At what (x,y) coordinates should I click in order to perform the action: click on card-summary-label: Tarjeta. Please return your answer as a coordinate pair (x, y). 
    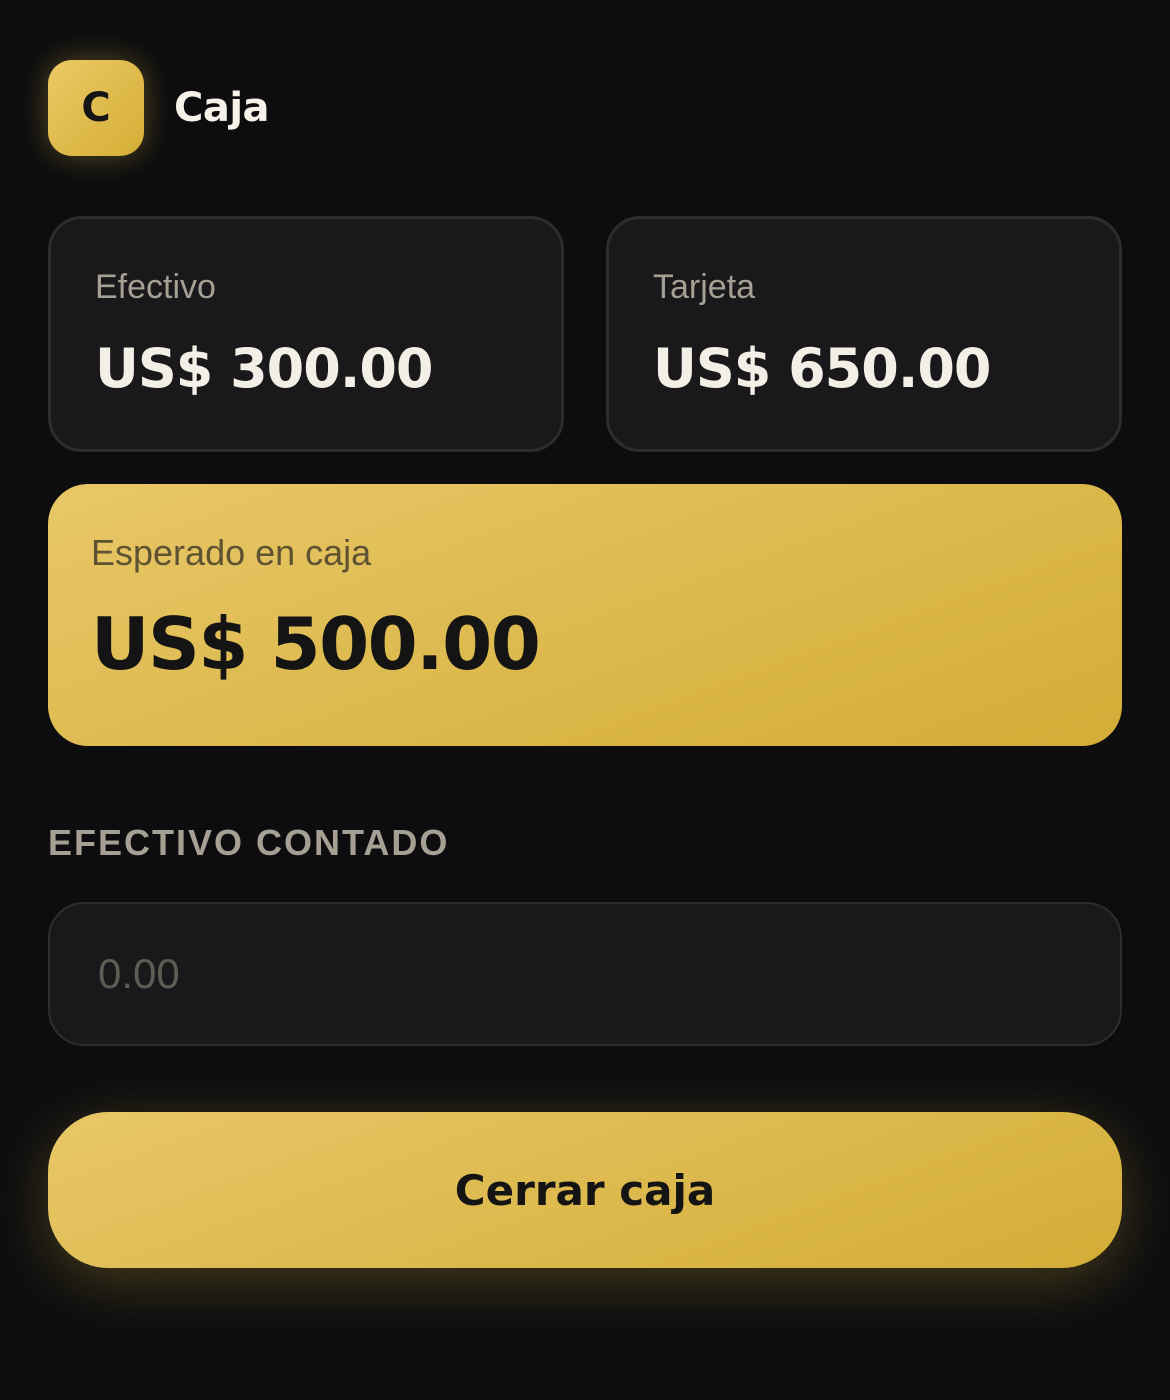
    Looking at the image, I should click on (704, 287).